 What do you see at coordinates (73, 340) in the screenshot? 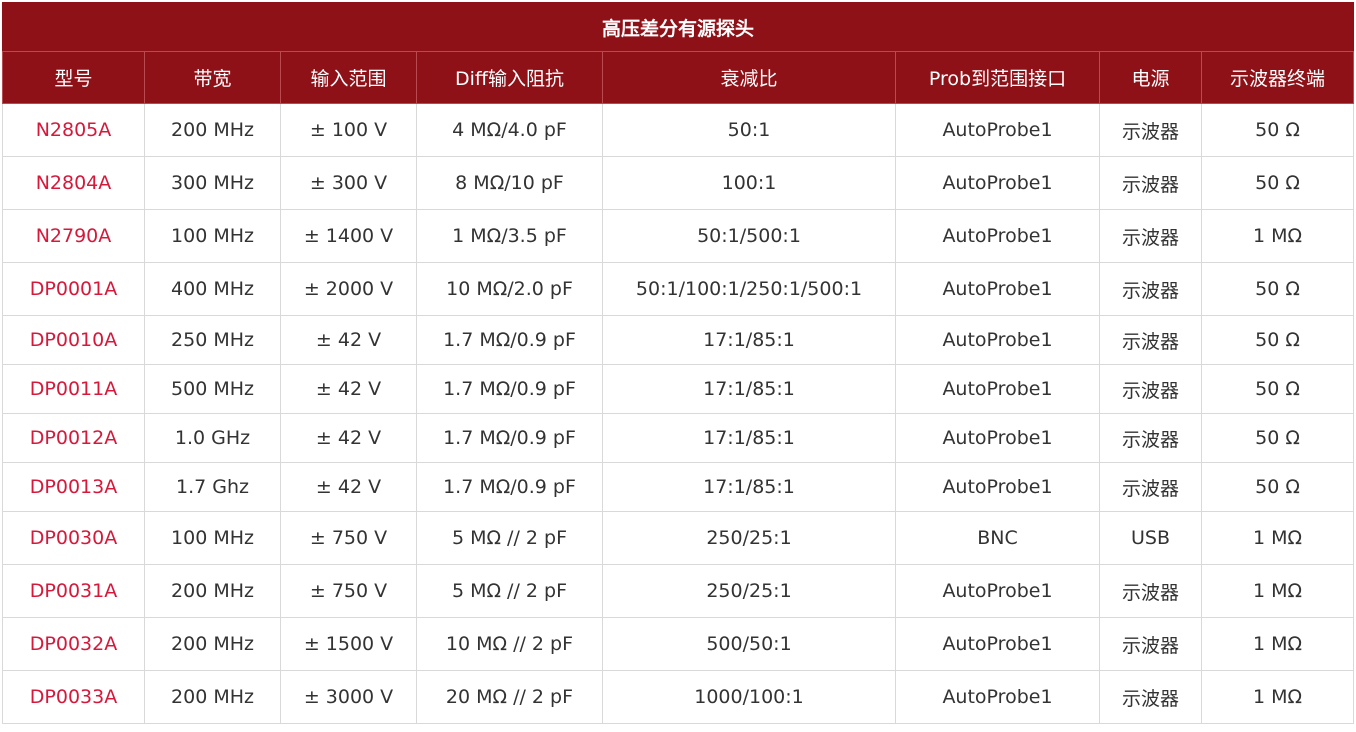
I see `model-cell: DP0010A` at bounding box center [73, 340].